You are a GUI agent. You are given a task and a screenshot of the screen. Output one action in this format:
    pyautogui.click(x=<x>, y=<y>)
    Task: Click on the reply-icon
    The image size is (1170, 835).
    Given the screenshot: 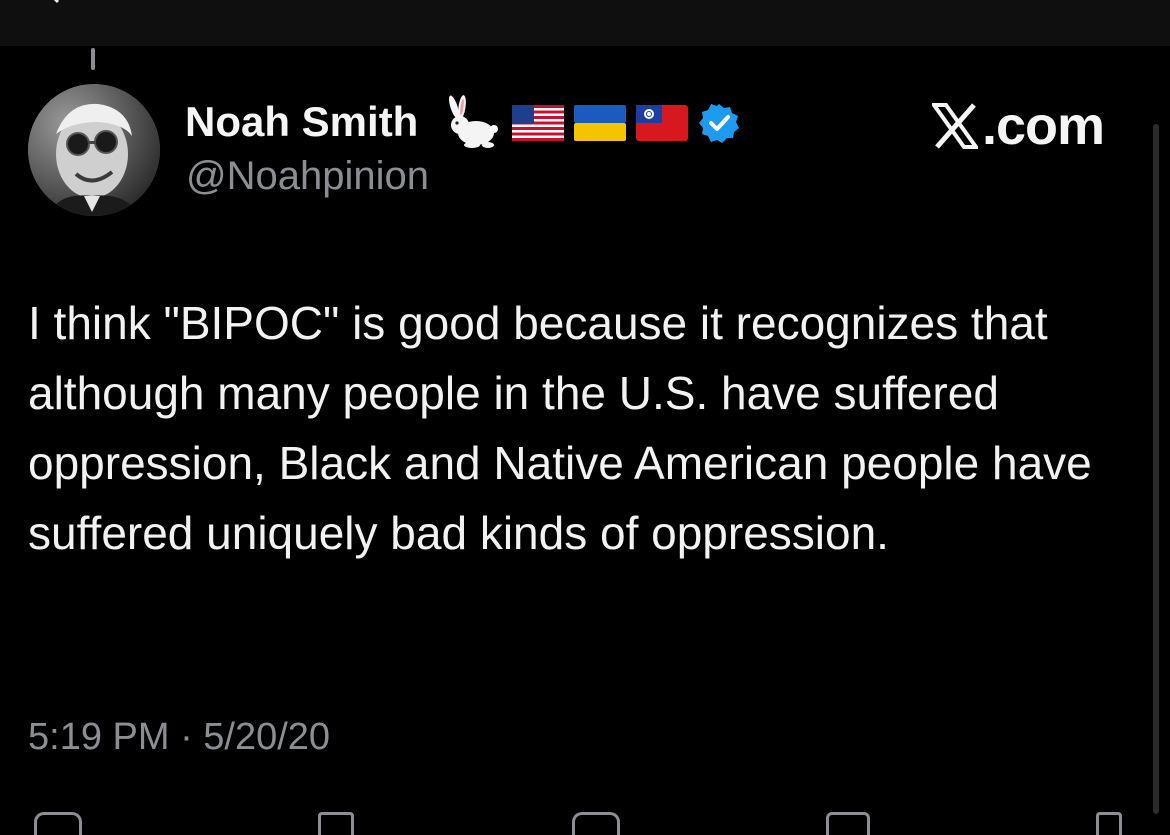 What is the action you would take?
    pyautogui.click(x=58, y=823)
    